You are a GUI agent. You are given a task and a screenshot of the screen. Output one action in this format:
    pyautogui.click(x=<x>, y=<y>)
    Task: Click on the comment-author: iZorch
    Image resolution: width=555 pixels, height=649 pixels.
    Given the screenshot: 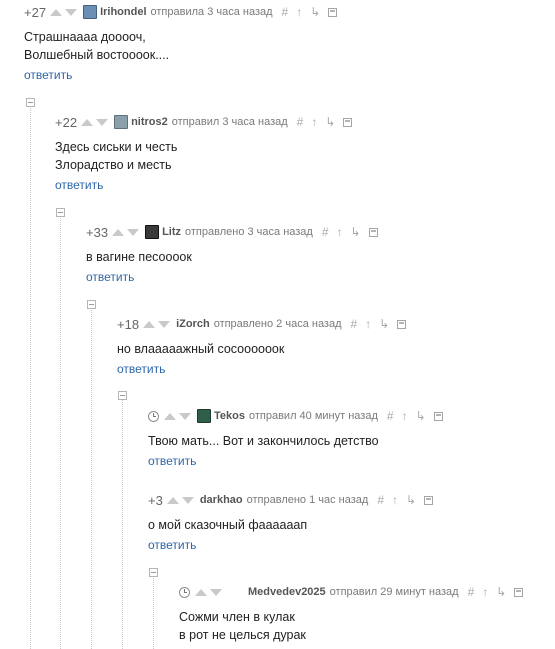 What is the action you would take?
    pyautogui.click(x=193, y=324)
    